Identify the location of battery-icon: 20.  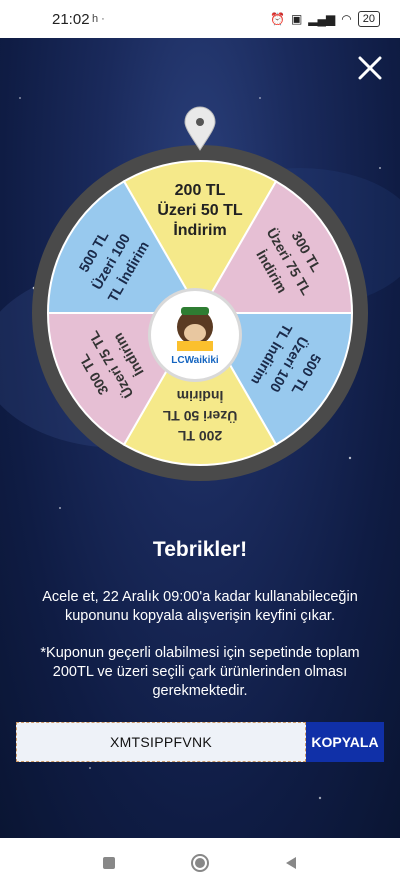
(368, 19).